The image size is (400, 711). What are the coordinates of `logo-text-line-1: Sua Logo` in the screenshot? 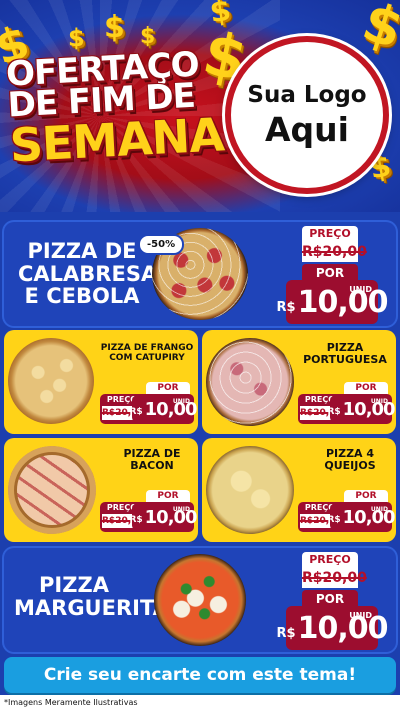 It's located at (307, 94).